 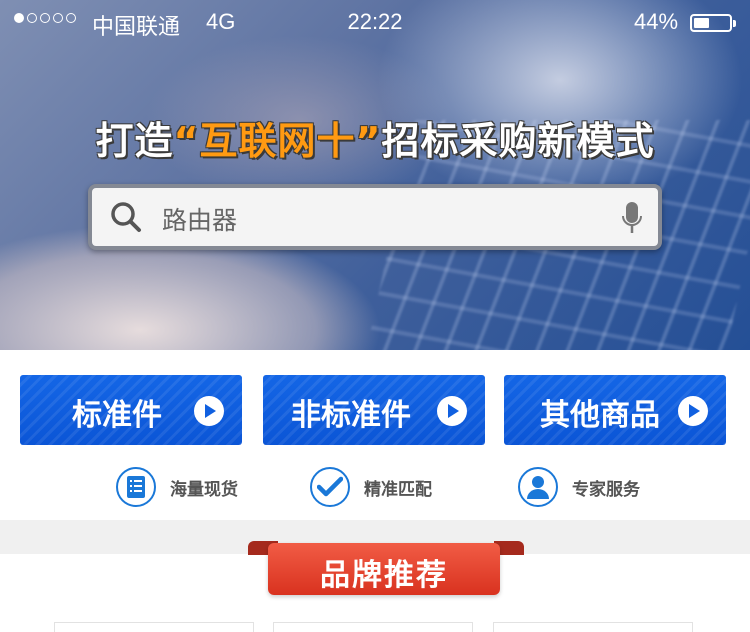 I want to click on search-icon, so click(x=126, y=217).